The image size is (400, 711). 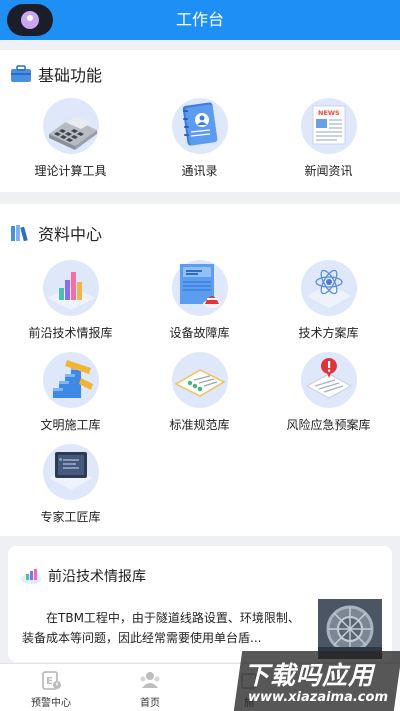 I want to click on news-card-title: 前沿技术情报库, so click(x=97, y=577).